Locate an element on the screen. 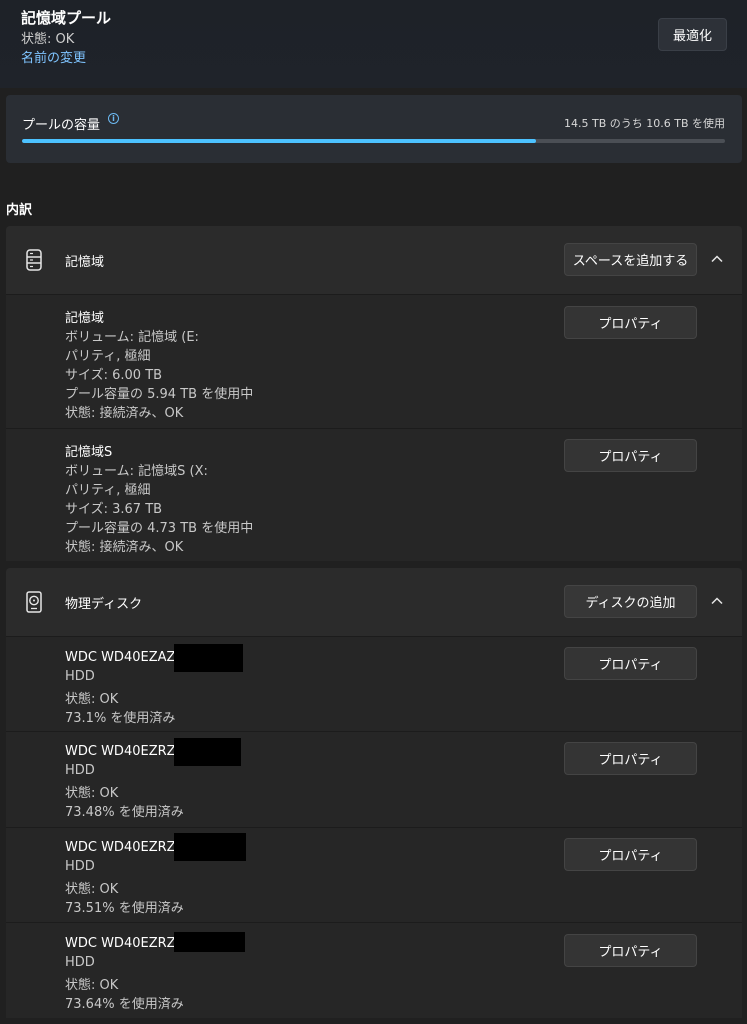 Image resolution: width=747 pixels, height=1024 pixels. capacity-bar is located at coordinates (373, 141).